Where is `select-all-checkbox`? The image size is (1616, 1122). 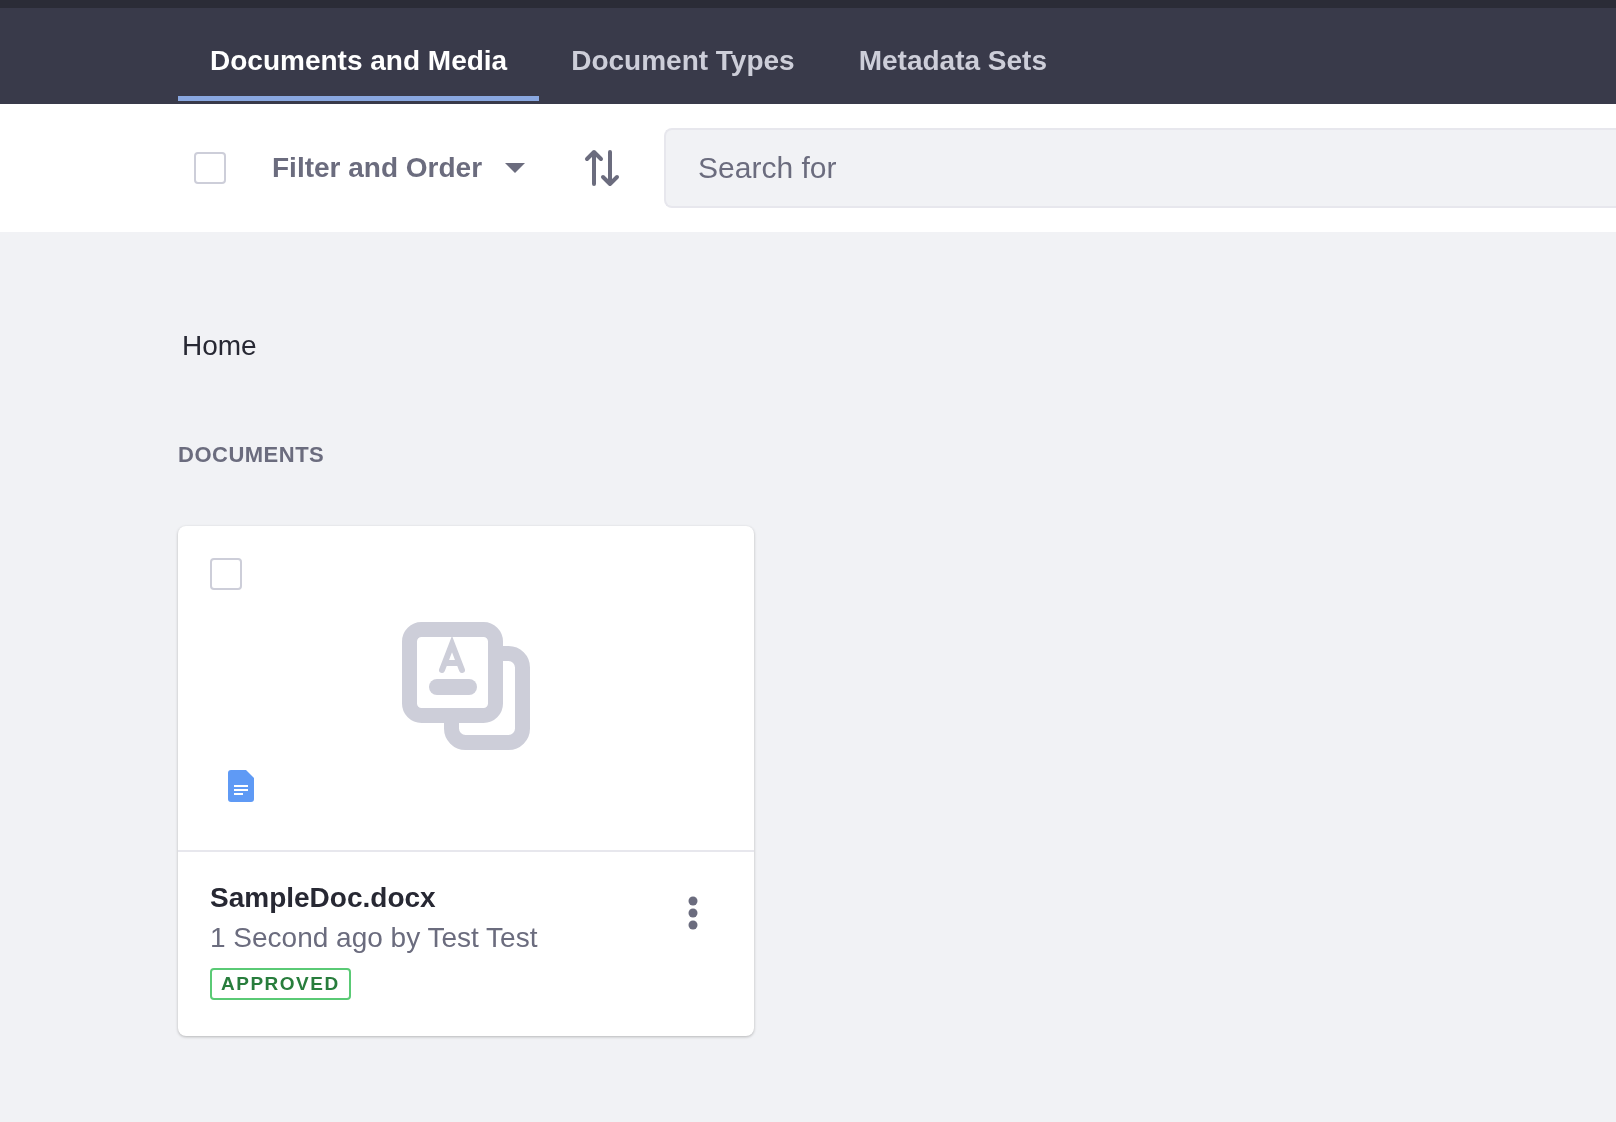 select-all-checkbox is located at coordinates (210, 168).